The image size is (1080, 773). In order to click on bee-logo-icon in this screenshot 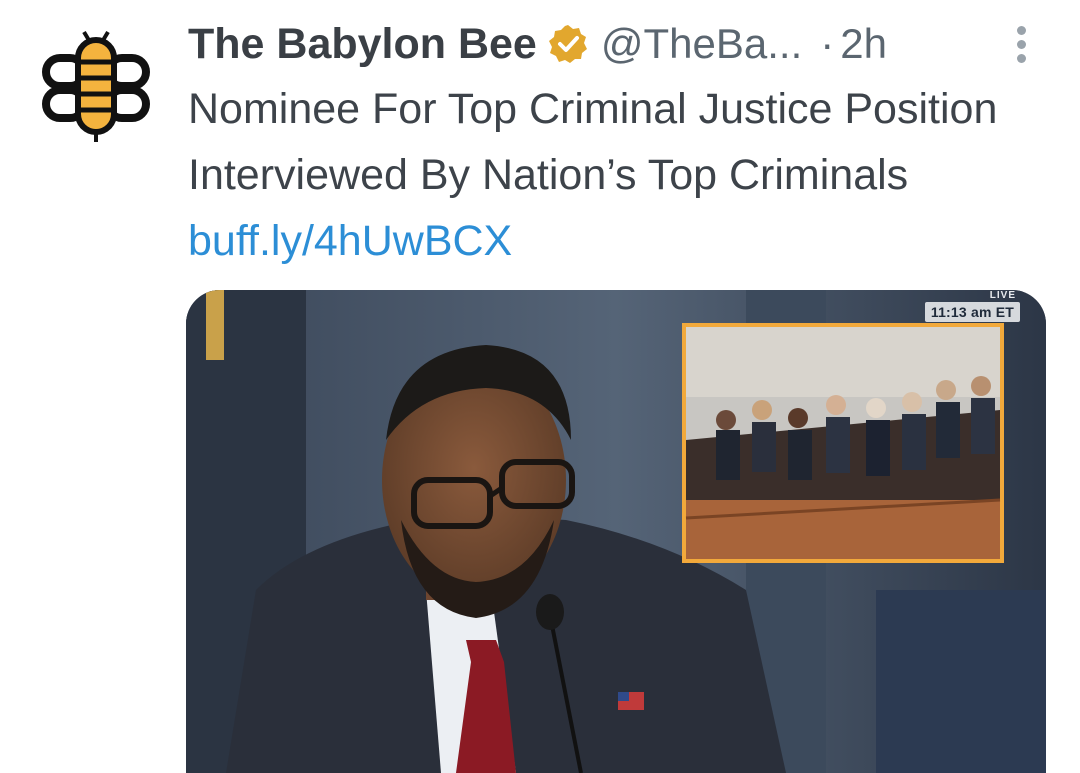, I will do `click(96, 86)`.